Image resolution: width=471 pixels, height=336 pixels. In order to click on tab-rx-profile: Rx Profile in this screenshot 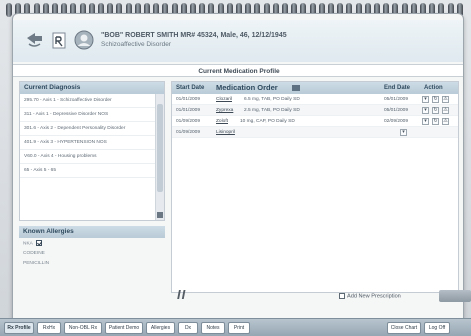, I will do `click(19, 328)`.